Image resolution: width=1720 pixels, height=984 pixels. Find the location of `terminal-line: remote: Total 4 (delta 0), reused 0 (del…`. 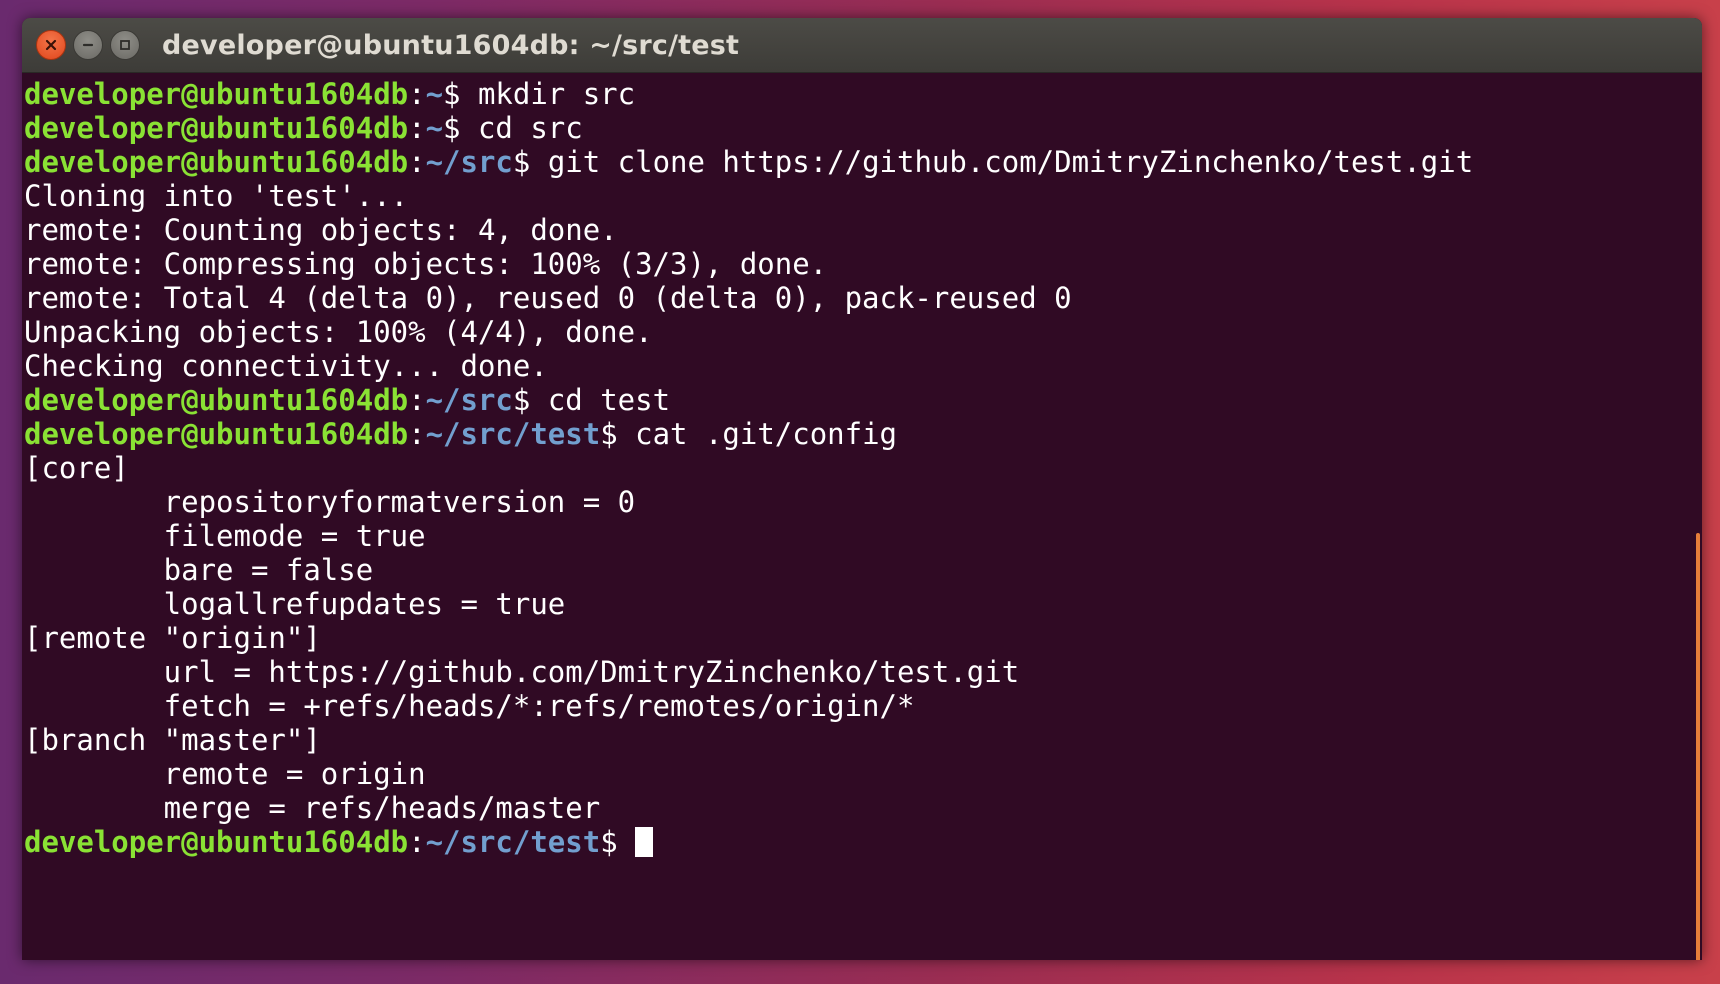

terminal-line: remote: Total 4 (delta 0), reused 0 (del… is located at coordinates (863, 298).